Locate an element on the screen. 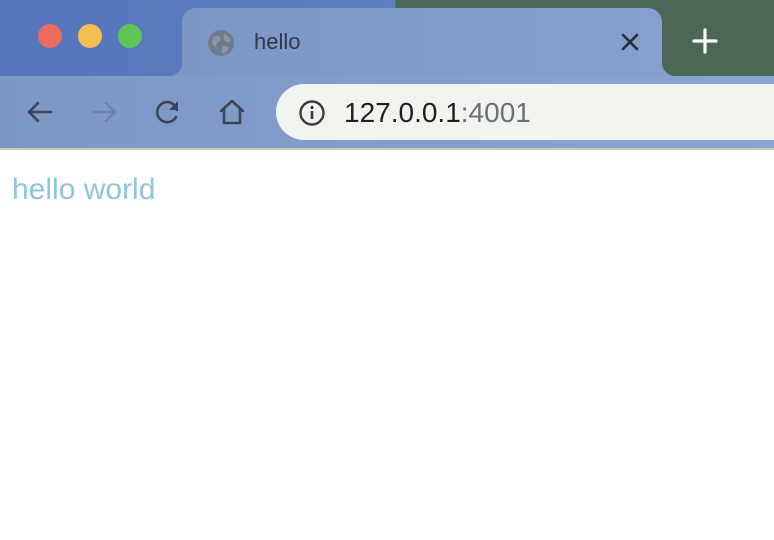 The image size is (774, 540). url-port: :4001 is located at coordinates (495, 112).